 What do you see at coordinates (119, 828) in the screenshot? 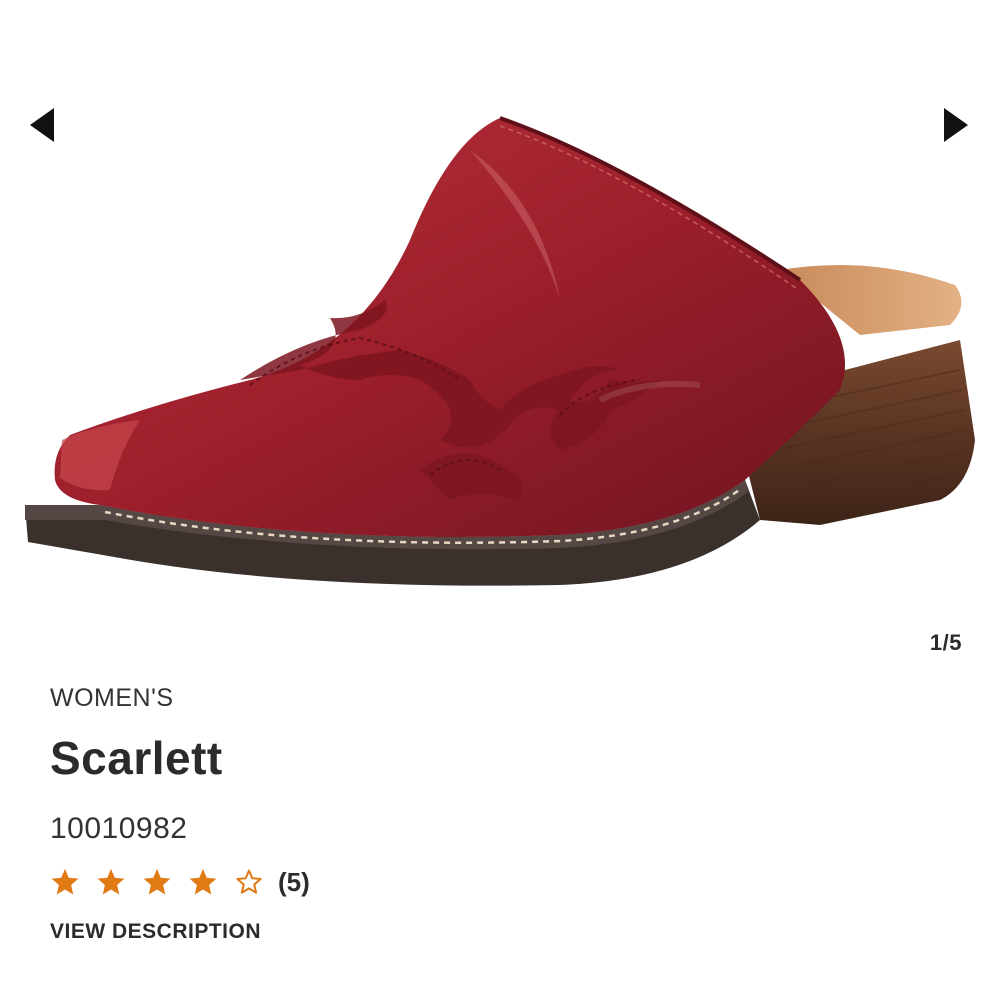
I see `product-sku: 10010982` at bounding box center [119, 828].